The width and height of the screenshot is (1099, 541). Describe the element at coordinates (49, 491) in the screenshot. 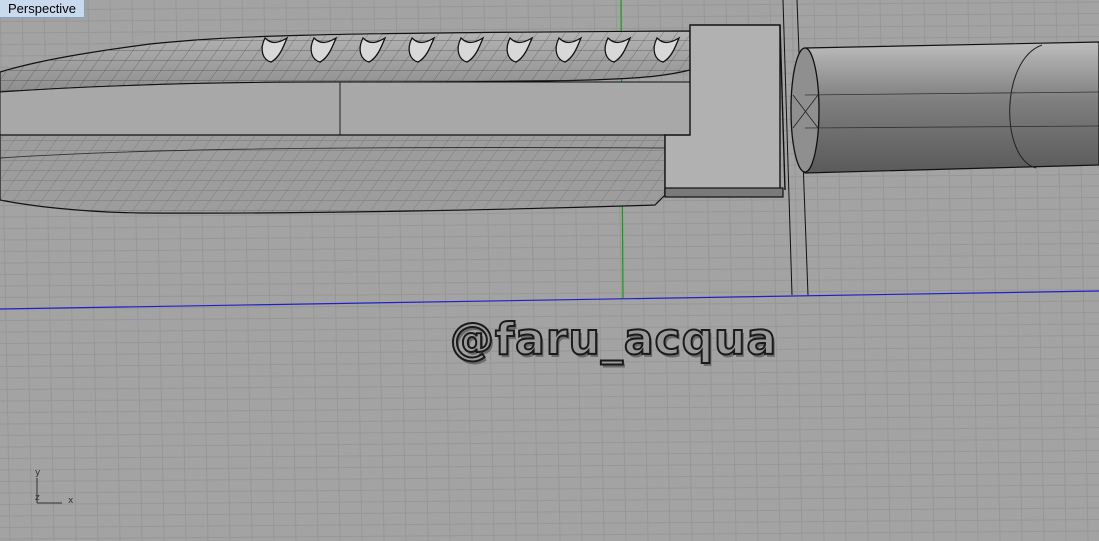

I see `axis-widget` at that location.